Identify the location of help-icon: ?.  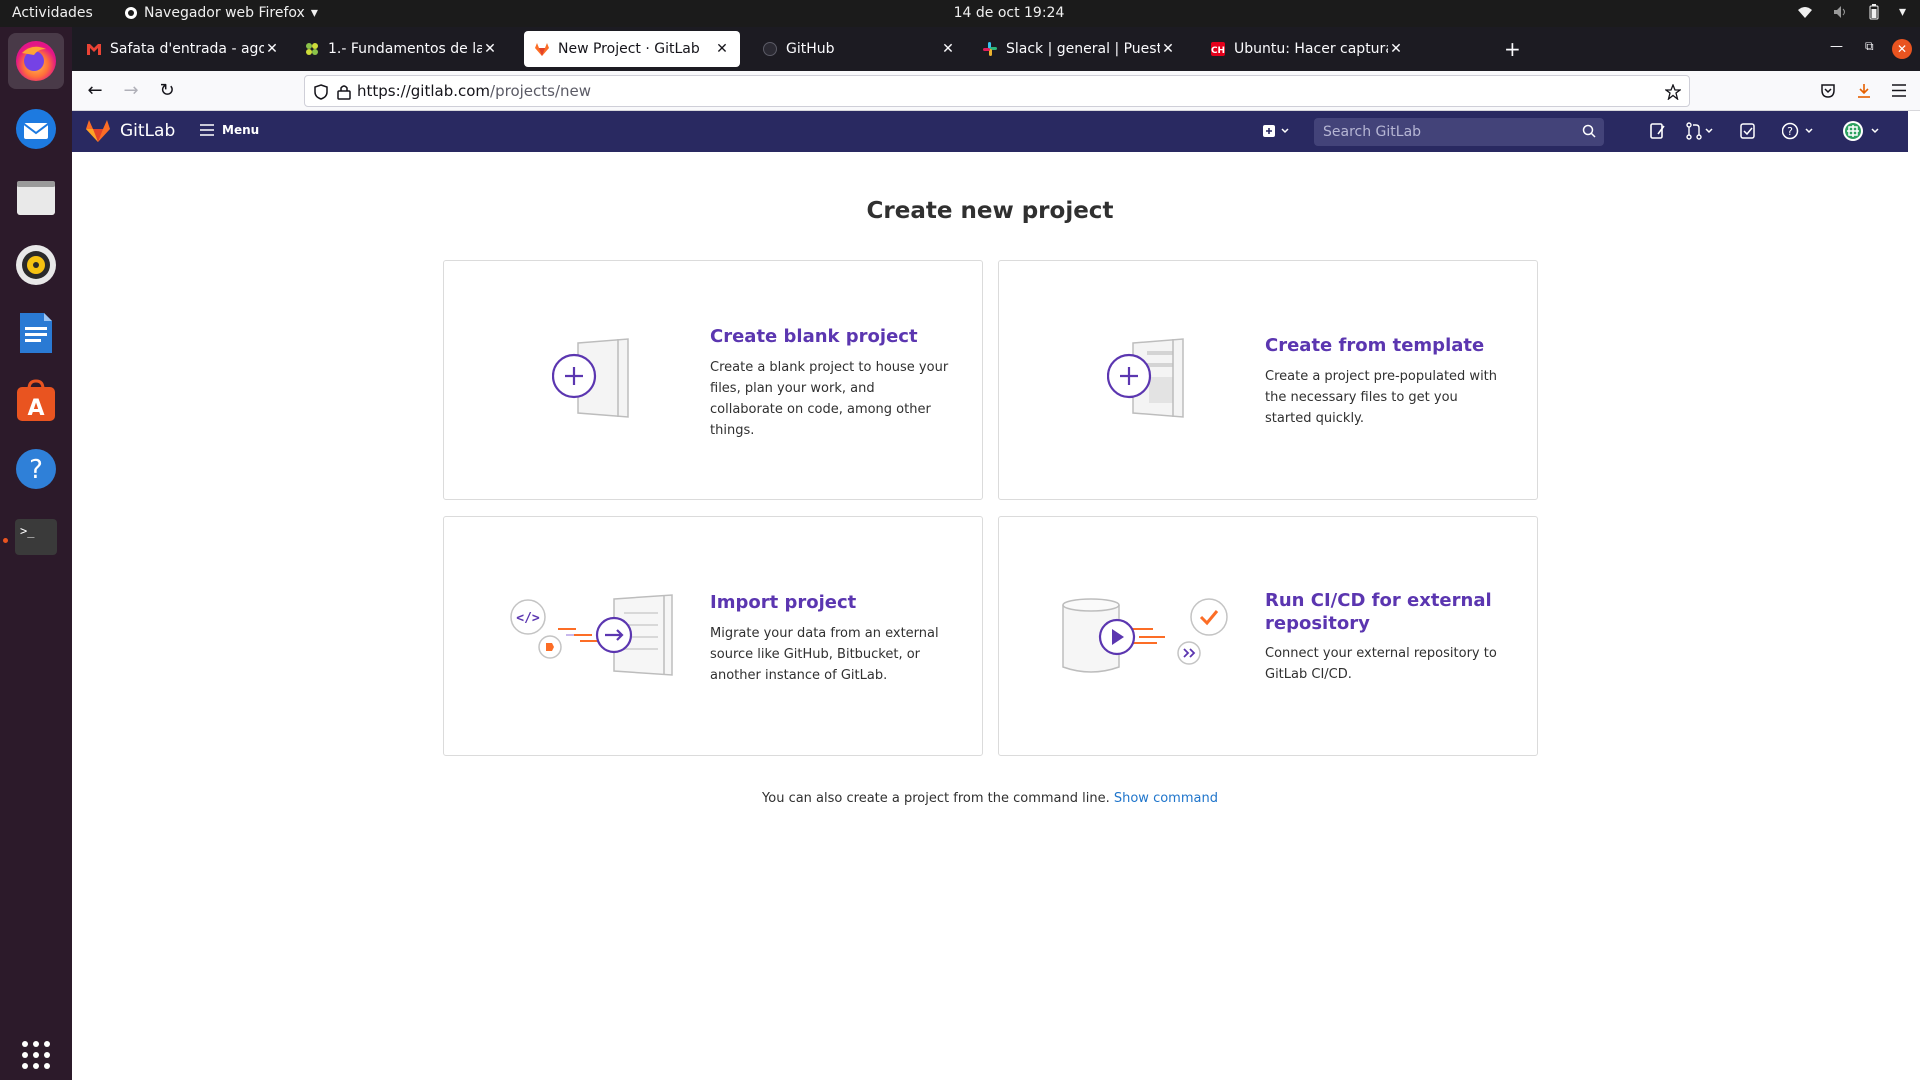
(36, 469).